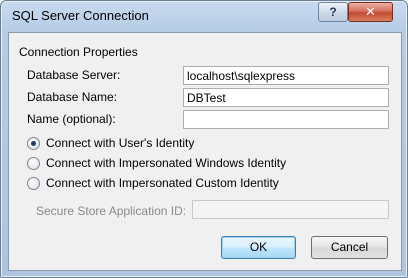 This screenshot has width=408, height=278. What do you see at coordinates (120, 143) in the screenshot?
I see `radio-label: Connect with User's Identity` at bounding box center [120, 143].